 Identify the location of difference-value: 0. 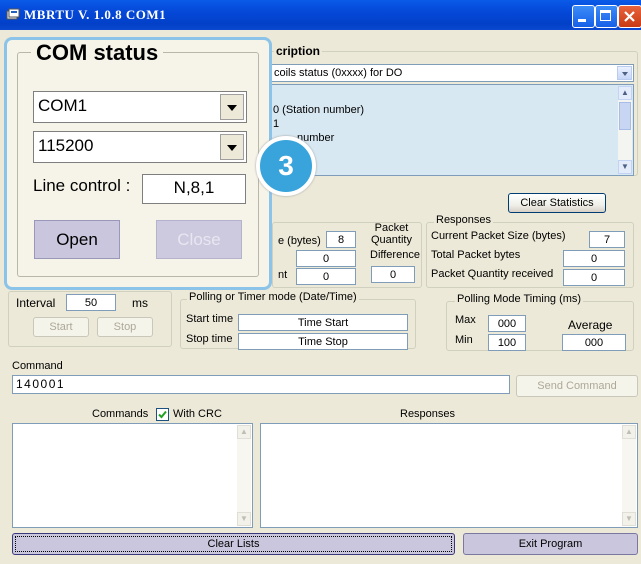
(393, 274).